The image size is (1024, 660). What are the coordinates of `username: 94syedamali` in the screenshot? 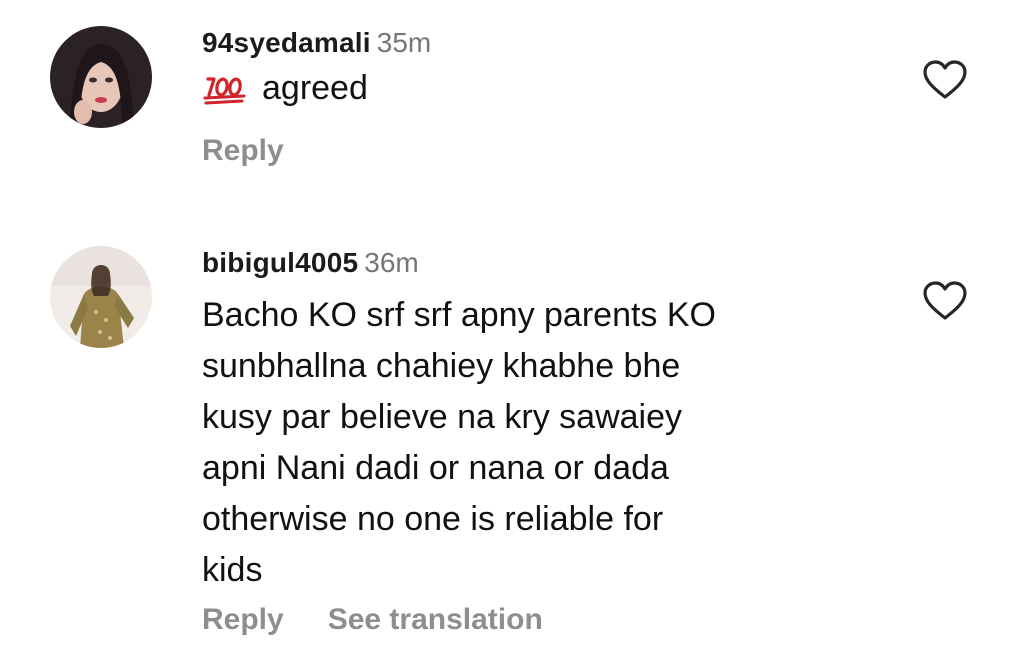 It's located at (286, 42).